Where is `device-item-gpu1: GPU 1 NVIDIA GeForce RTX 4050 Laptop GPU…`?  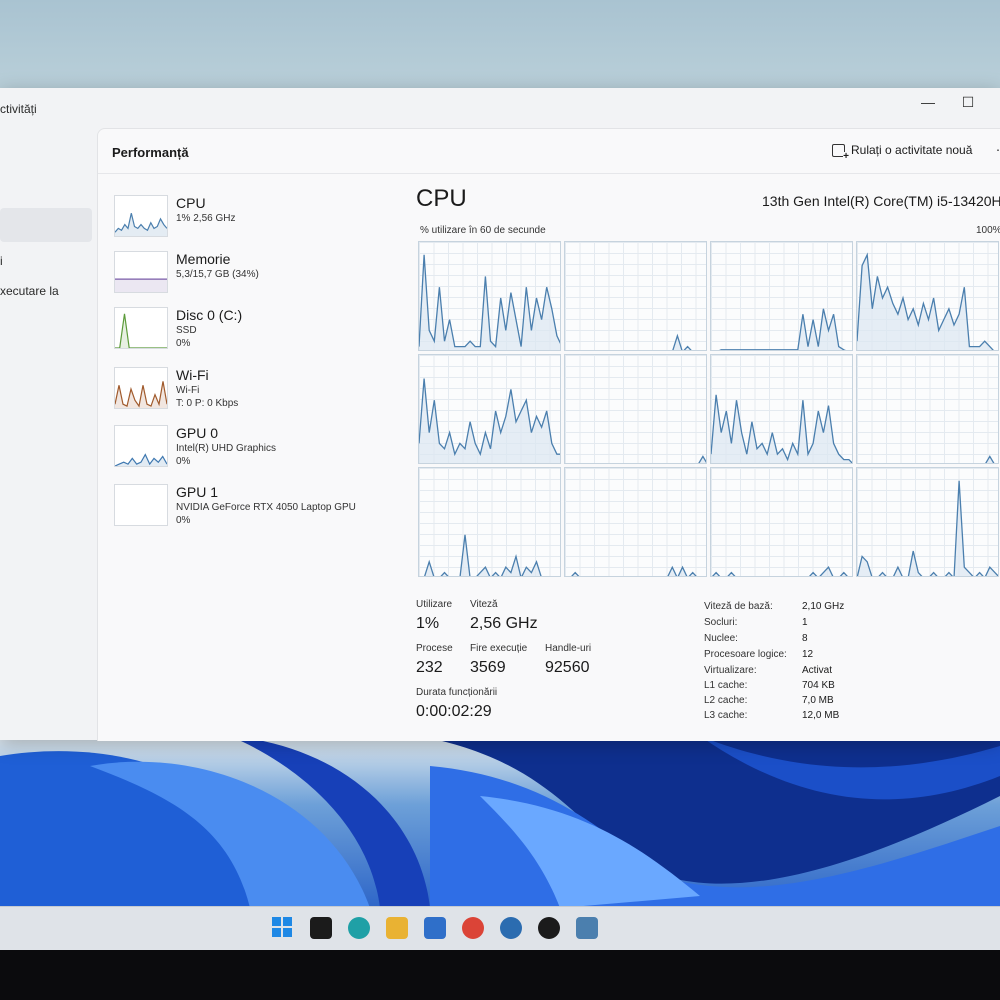 device-item-gpu1: GPU 1 NVIDIA GeForce RTX 4050 Laptop GPU… is located at coordinates (258, 504).